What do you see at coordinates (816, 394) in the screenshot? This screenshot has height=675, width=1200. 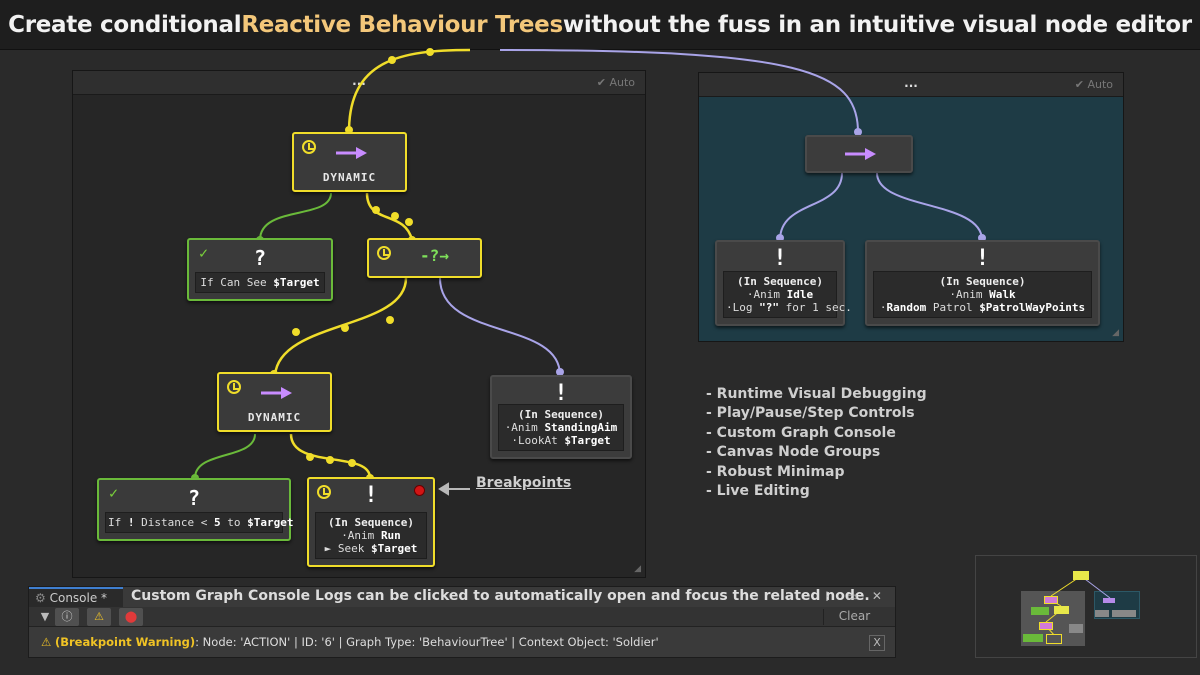 I see `feature-item: - Runtime Visual Debugging` at bounding box center [816, 394].